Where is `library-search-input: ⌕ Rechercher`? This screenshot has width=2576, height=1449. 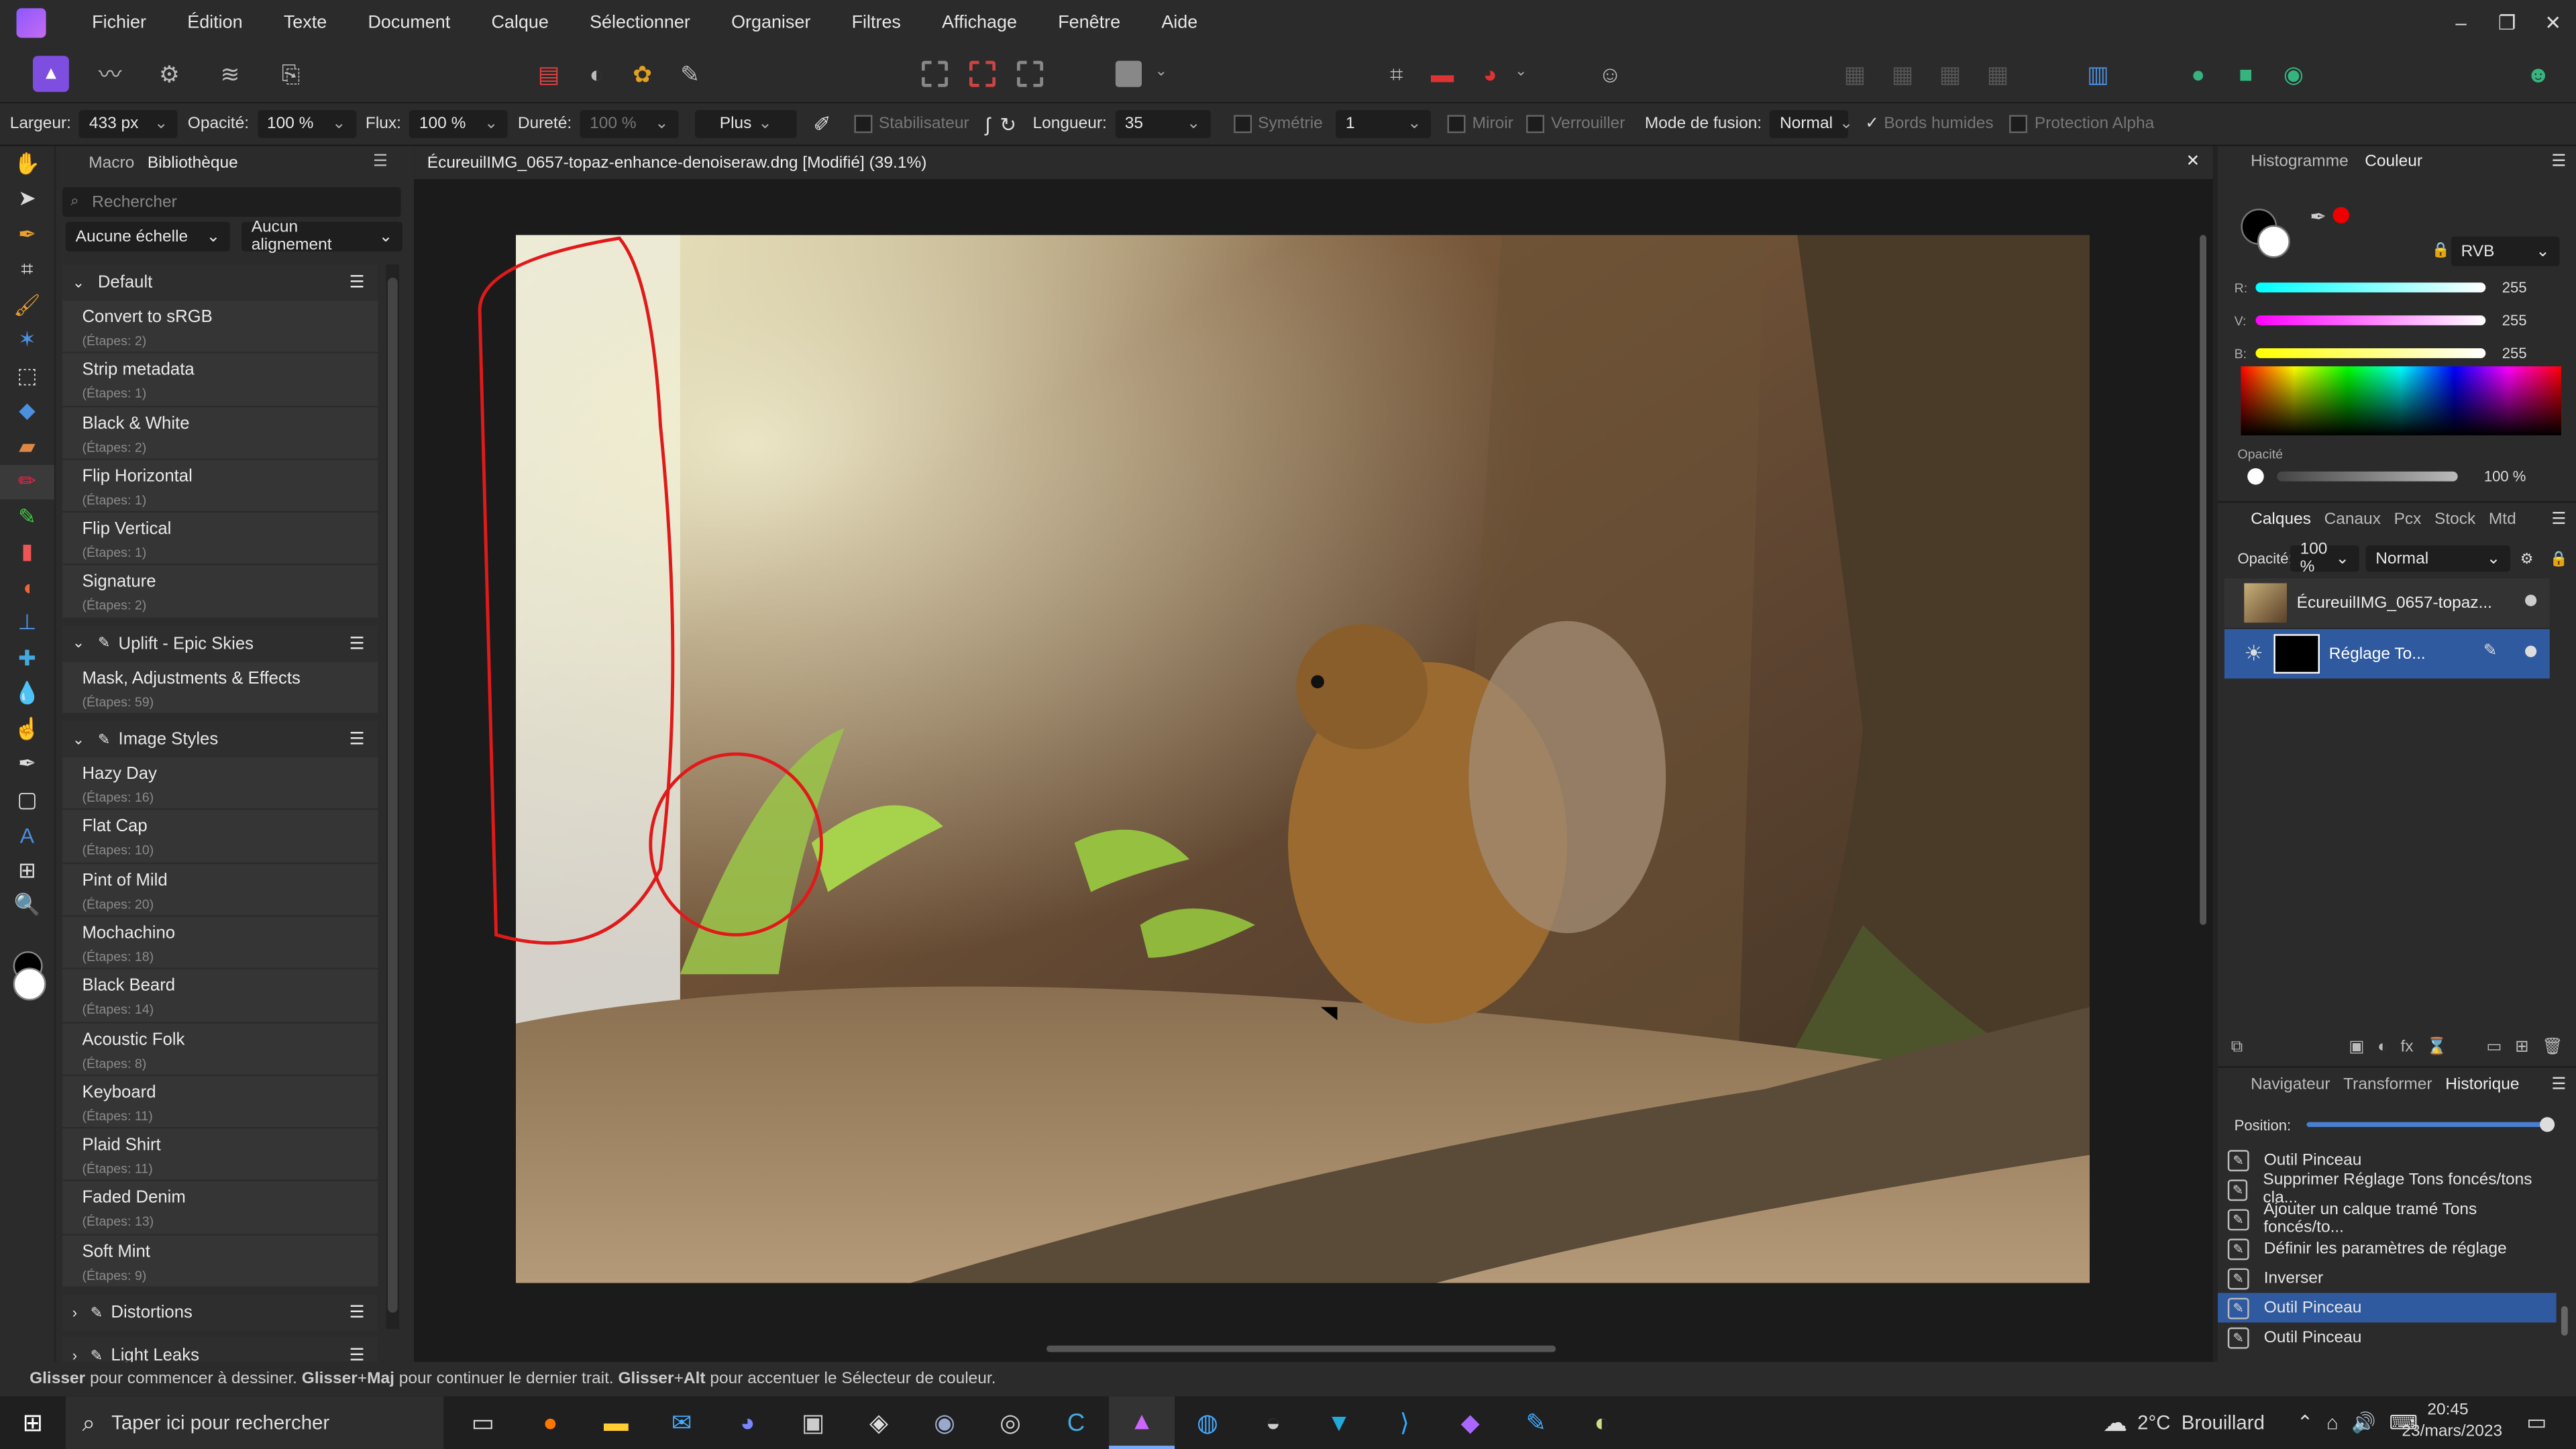
library-search-input: ⌕ Rechercher is located at coordinates (231, 202).